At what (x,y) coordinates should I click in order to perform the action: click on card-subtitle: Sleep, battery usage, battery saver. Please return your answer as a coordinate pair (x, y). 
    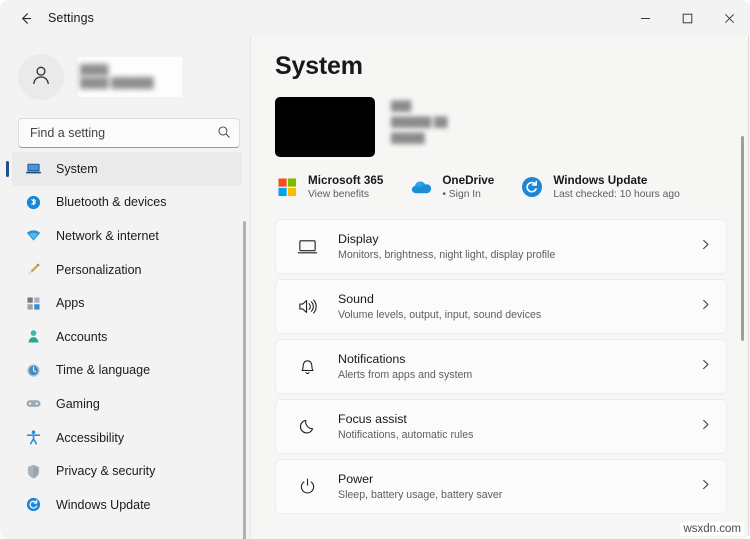
    Looking at the image, I should click on (420, 494).